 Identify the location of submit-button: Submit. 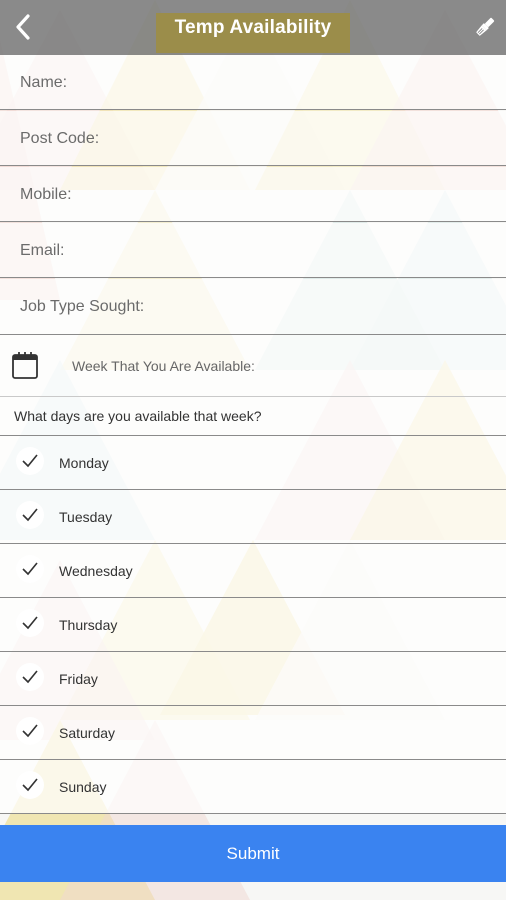
(253, 853).